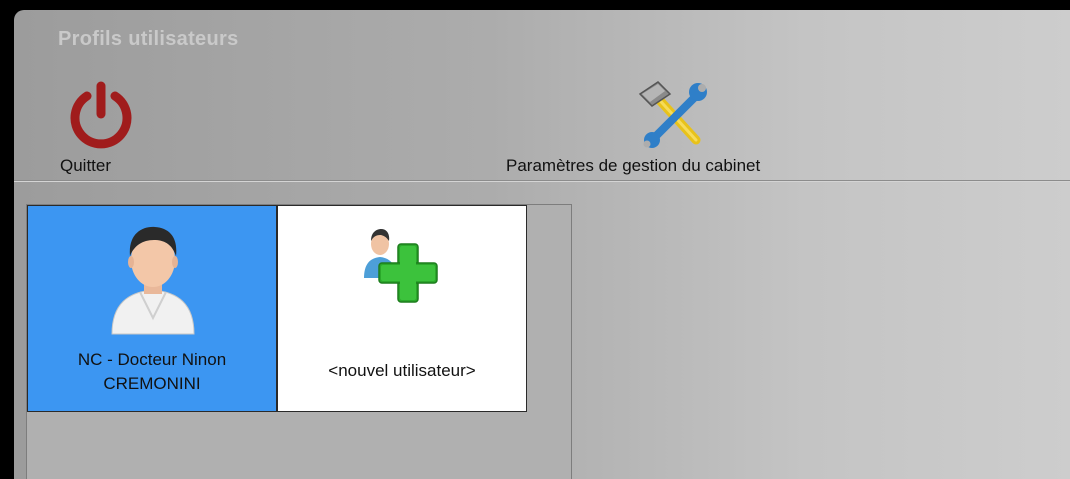  Describe the element at coordinates (535, 5) in the screenshot. I see `screen-edge-top` at that location.